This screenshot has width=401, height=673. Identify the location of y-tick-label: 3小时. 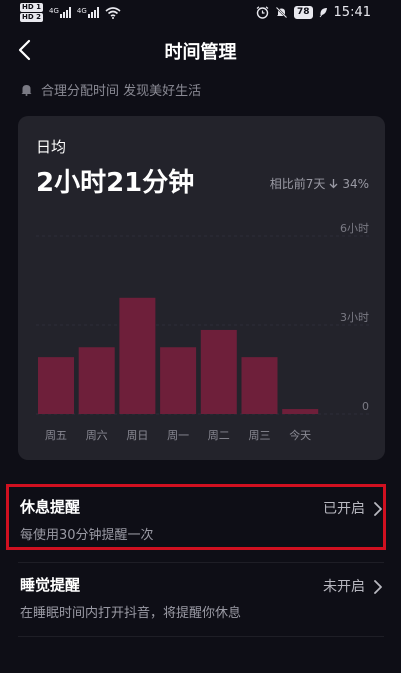
(354, 317).